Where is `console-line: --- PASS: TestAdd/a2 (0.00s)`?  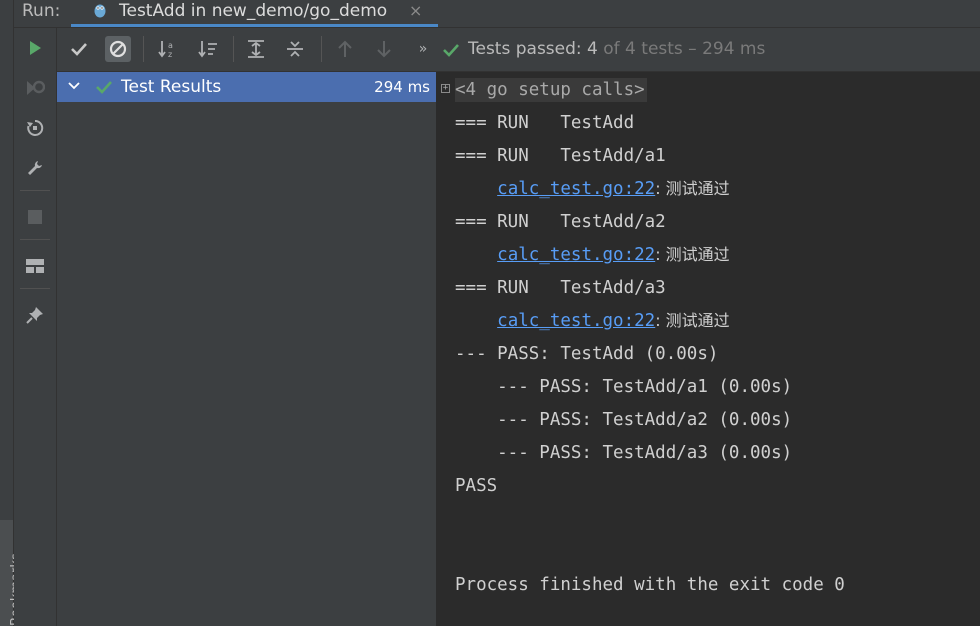 console-line: --- PASS: TestAdd/a2 (0.00s) is located at coordinates (624, 420).